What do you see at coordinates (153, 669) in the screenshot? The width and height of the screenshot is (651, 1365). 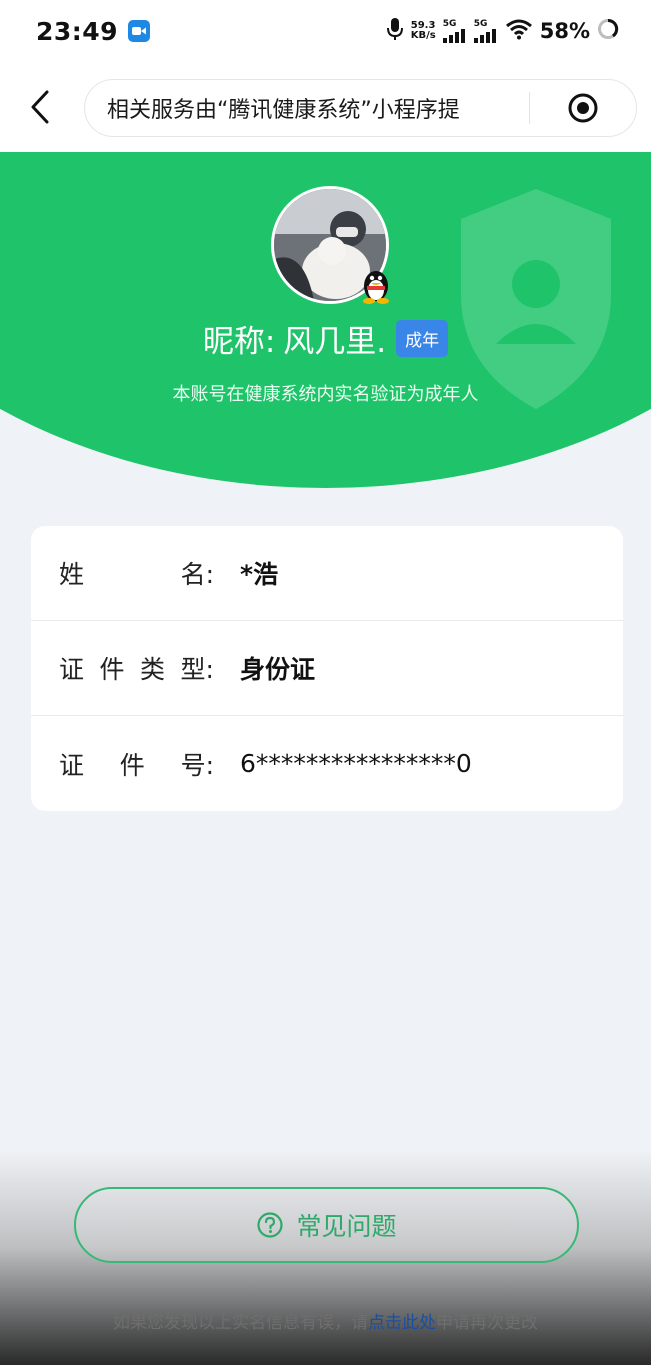 I see `label-char: 类` at bounding box center [153, 669].